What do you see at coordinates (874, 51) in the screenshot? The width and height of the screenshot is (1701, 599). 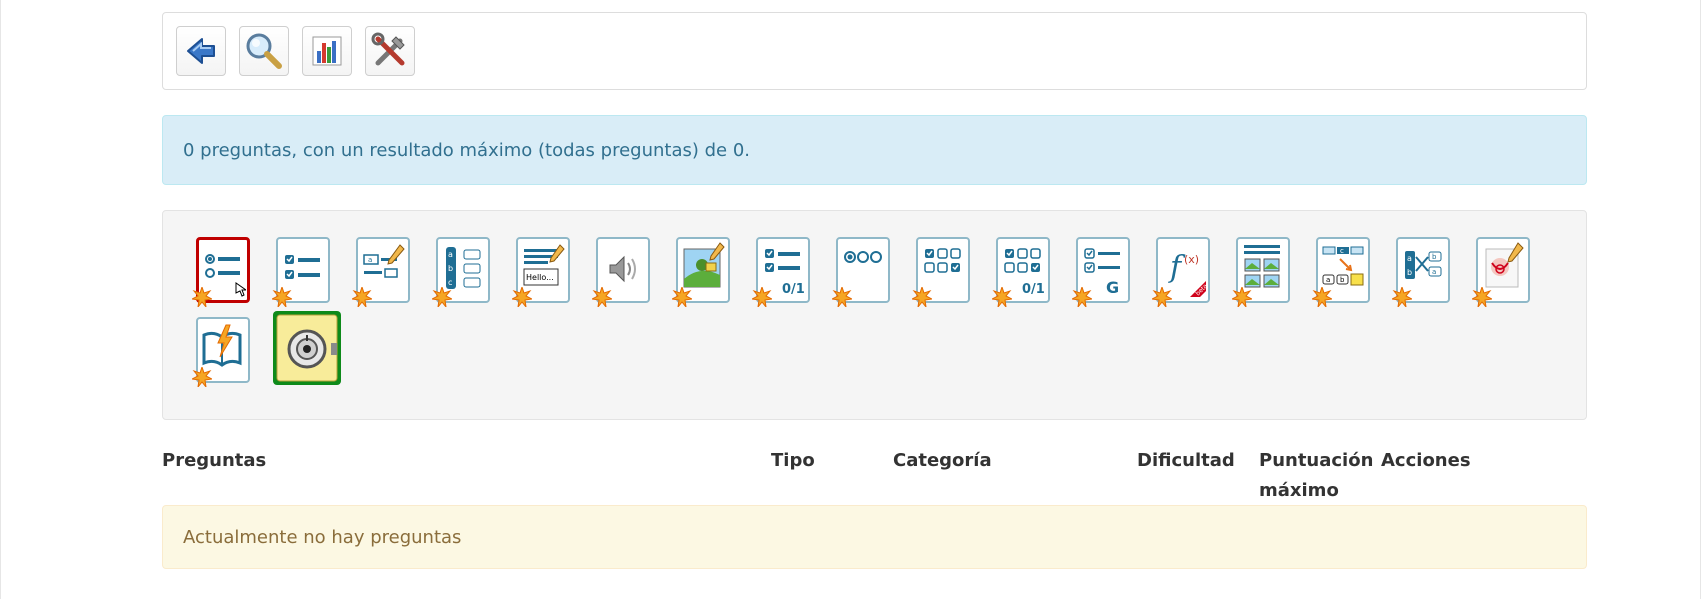 I see `exercise-toolbar` at bounding box center [874, 51].